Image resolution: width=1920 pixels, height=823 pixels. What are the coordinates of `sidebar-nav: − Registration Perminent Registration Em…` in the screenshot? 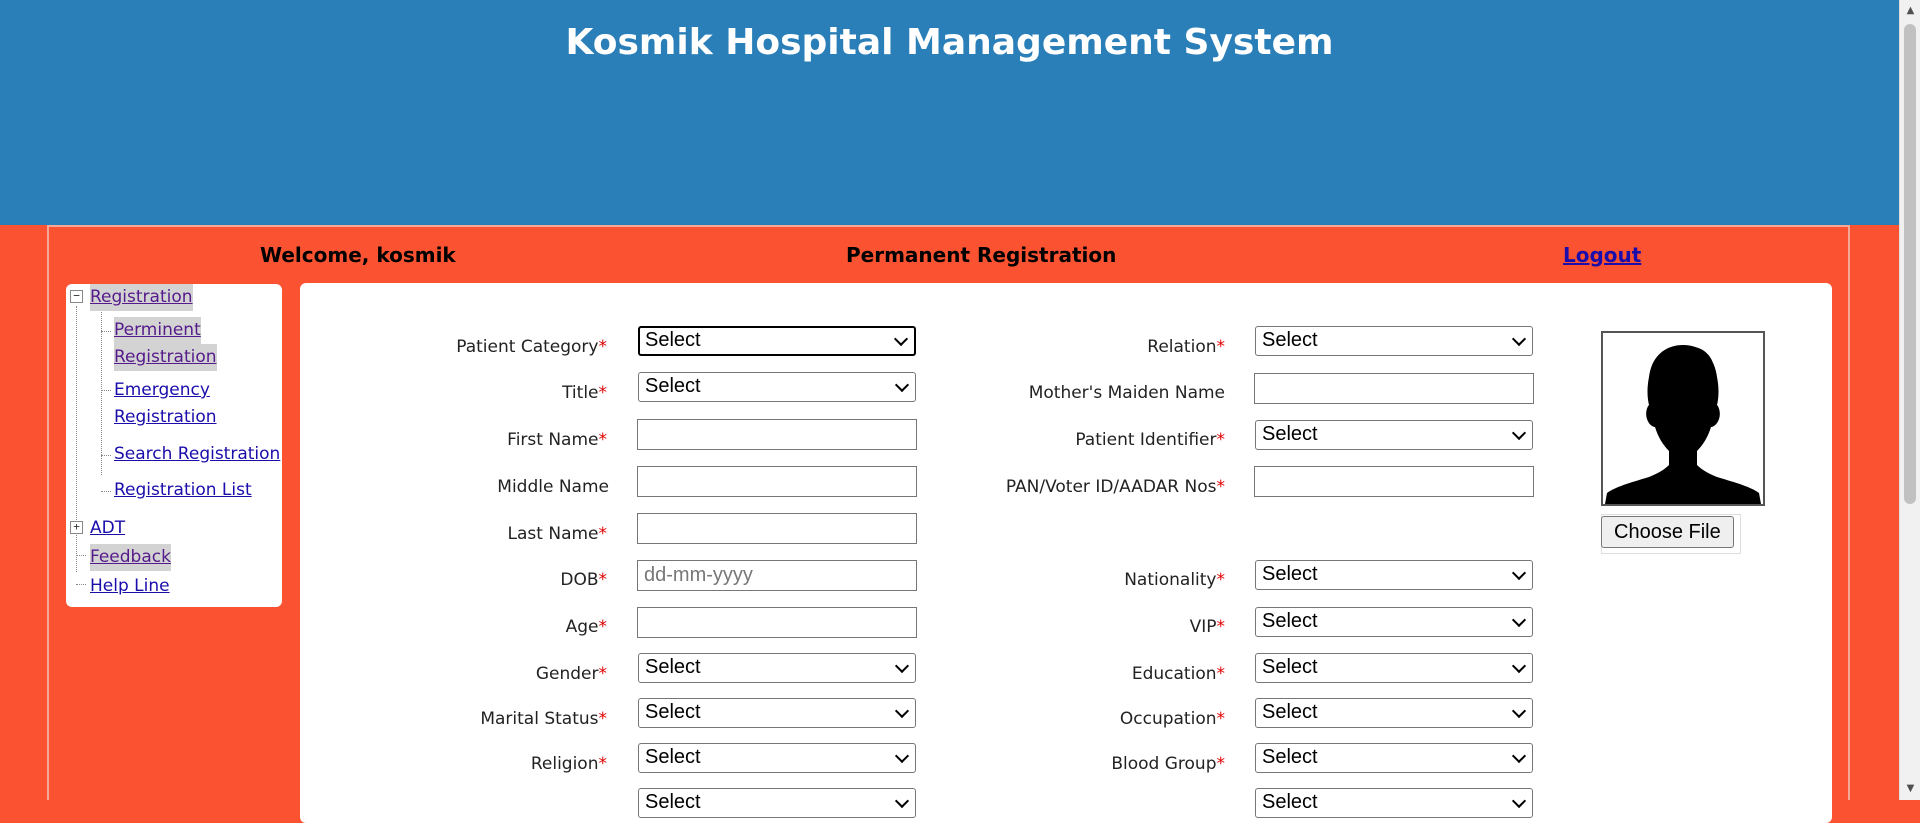 It's located at (174, 445).